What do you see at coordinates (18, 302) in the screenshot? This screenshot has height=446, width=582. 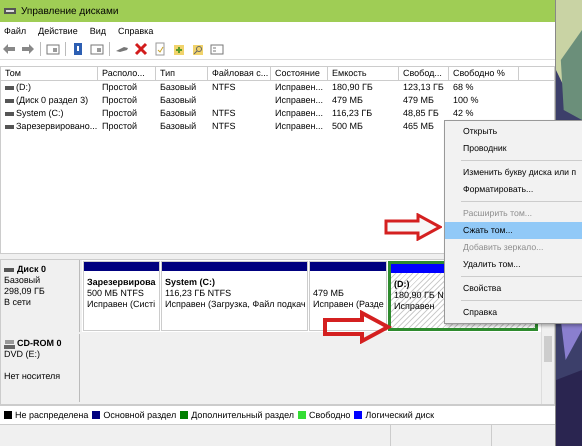 I see `disk-status: В сети` at bounding box center [18, 302].